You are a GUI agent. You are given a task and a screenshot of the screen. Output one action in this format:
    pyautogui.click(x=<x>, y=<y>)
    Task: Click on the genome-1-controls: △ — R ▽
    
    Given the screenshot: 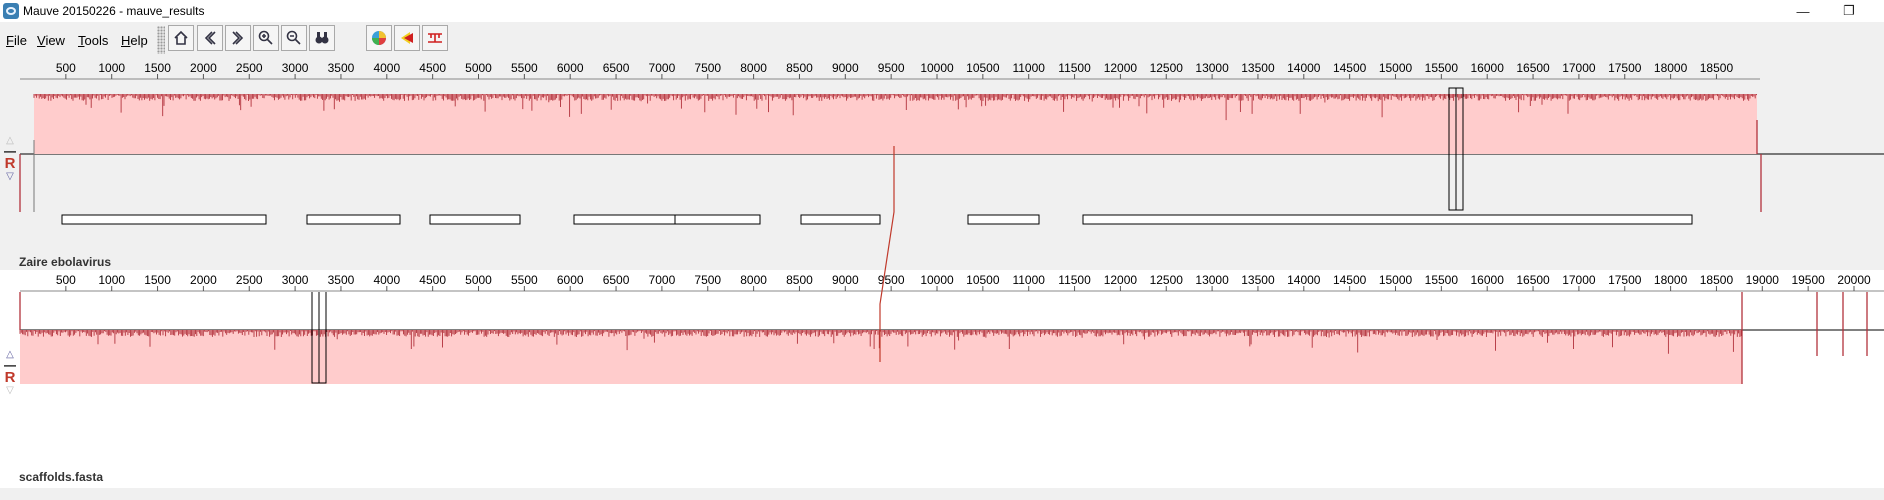 What is the action you would take?
    pyautogui.click(x=10, y=159)
    